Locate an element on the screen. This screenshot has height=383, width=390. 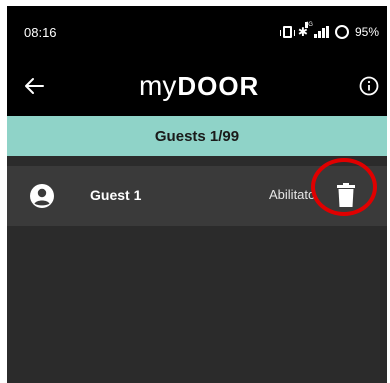
status-bar: 08:16 ✱ 4G 95% is located at coordinates (197, 31).